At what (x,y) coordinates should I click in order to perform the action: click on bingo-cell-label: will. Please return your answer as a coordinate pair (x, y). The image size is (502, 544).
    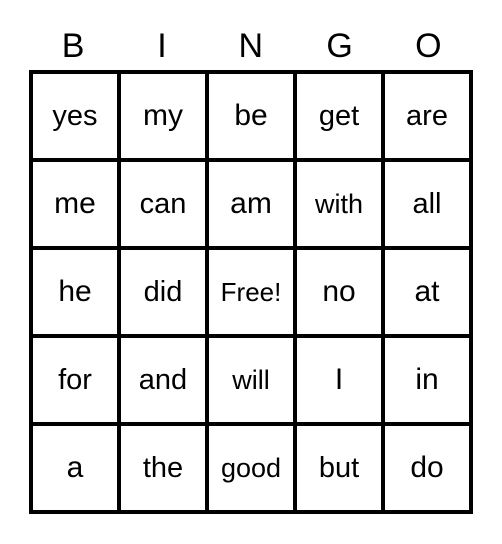
    Looking at the image, I should click on (251, 379).